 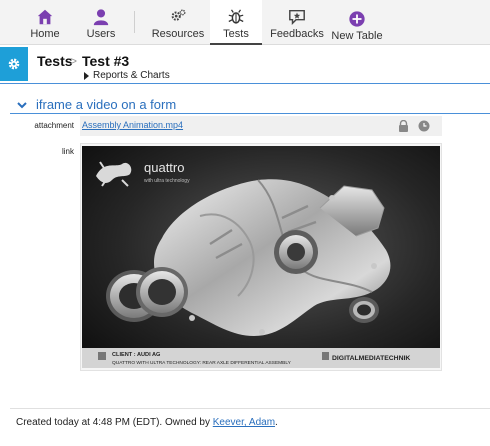 I want to click on section-header: iframe a video on a form, so click(x=96, y=104).